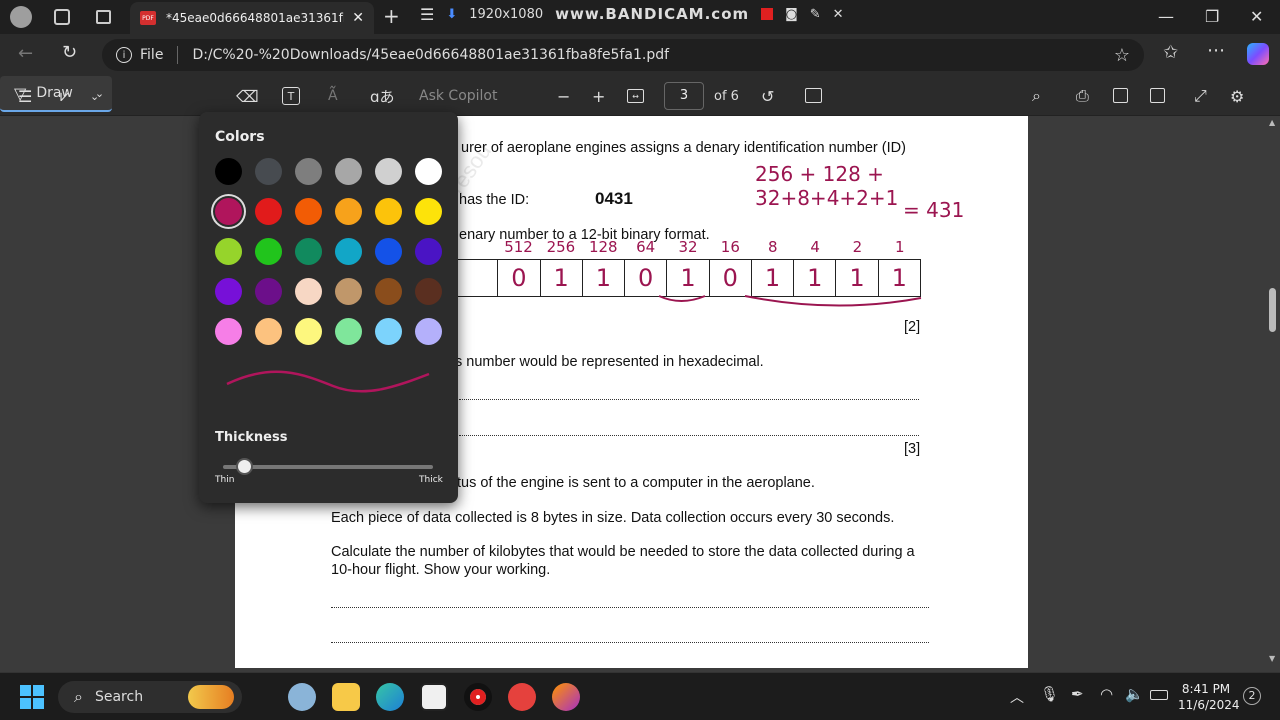 The width and height of the screenshot is (1280, 720). I want to click on pen-icon: ✒, so click(1077, 694).